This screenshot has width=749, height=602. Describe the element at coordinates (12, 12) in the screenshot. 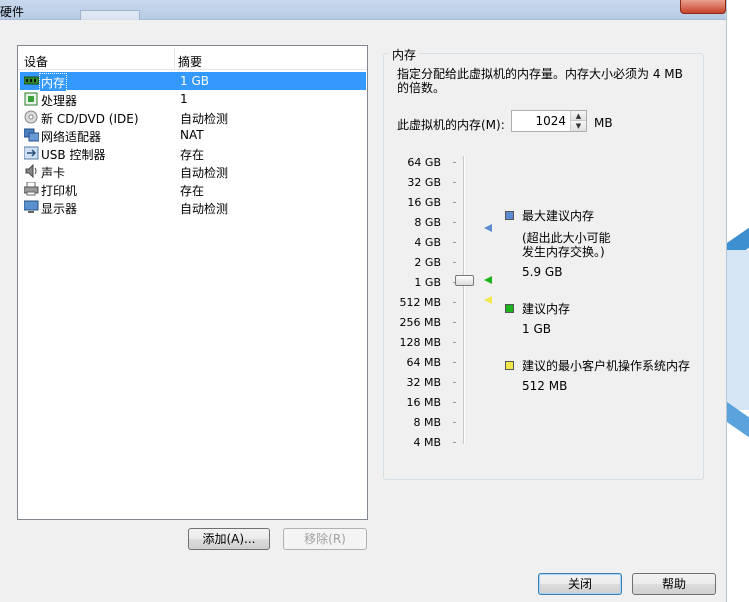

I see `window-title: 硬件` at that location.